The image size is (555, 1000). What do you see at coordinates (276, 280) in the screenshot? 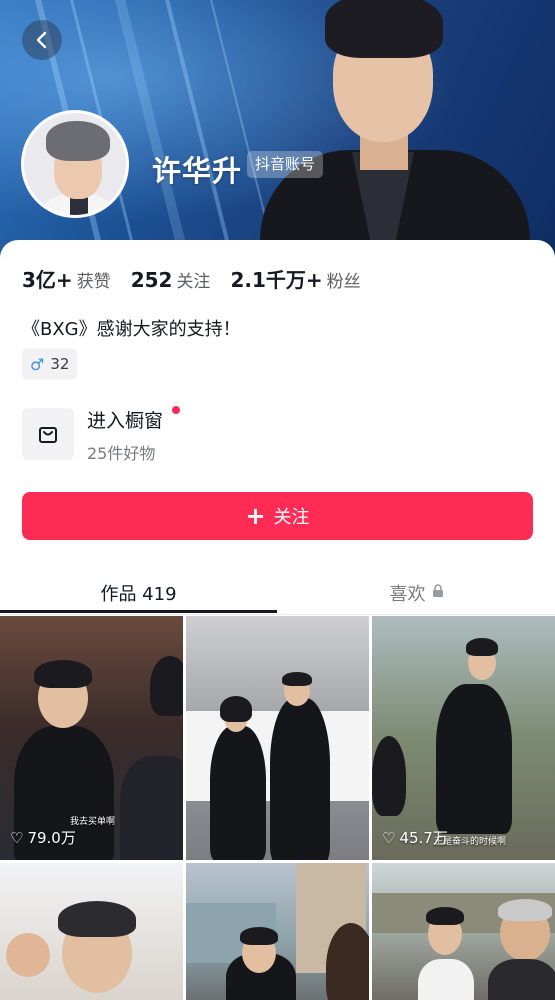
I see `stat-value: 2.1千万+` at bounding box center [276, 280].